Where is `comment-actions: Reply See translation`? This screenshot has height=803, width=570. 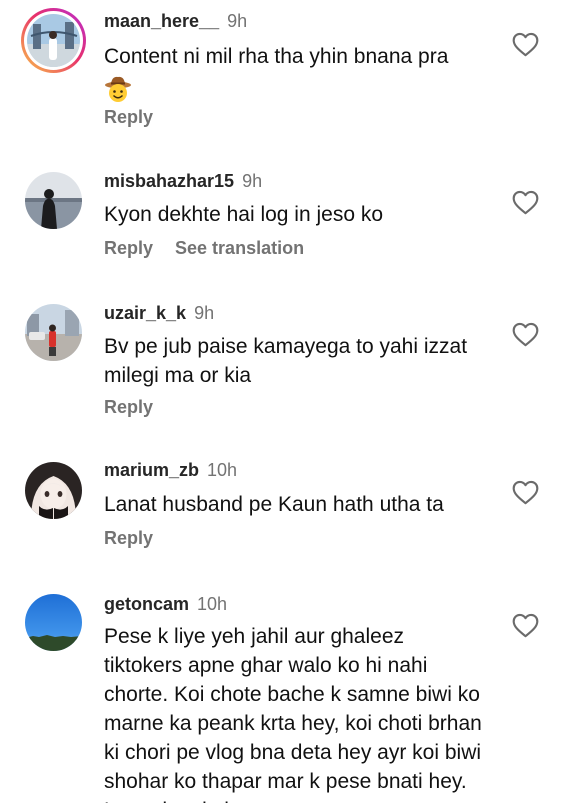
comment-actions: Reply See translation is located at coordinates (204, 248).